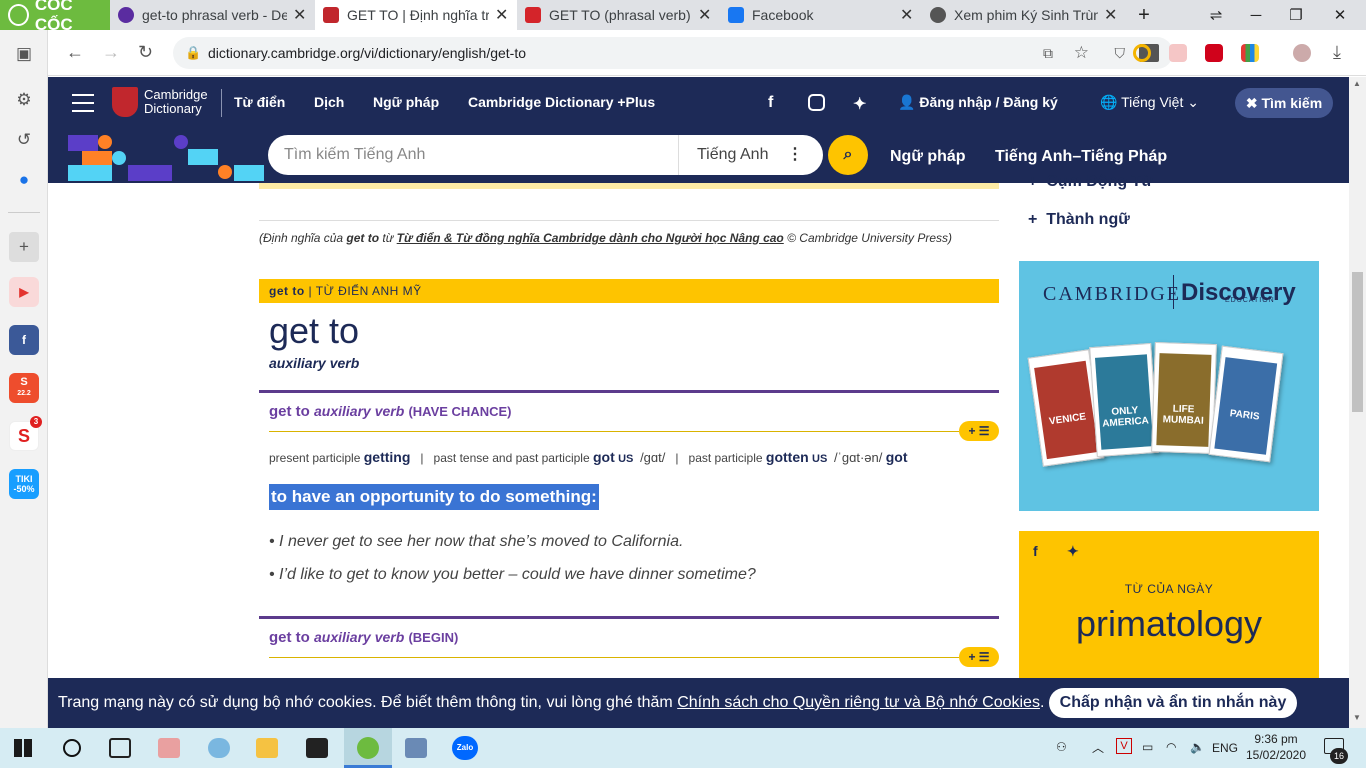 This screenshot has height=768, width=1366. Describe the element at coordinates (1142, 53) in the screenshot. I see `extension-chrome-icon` at that location.